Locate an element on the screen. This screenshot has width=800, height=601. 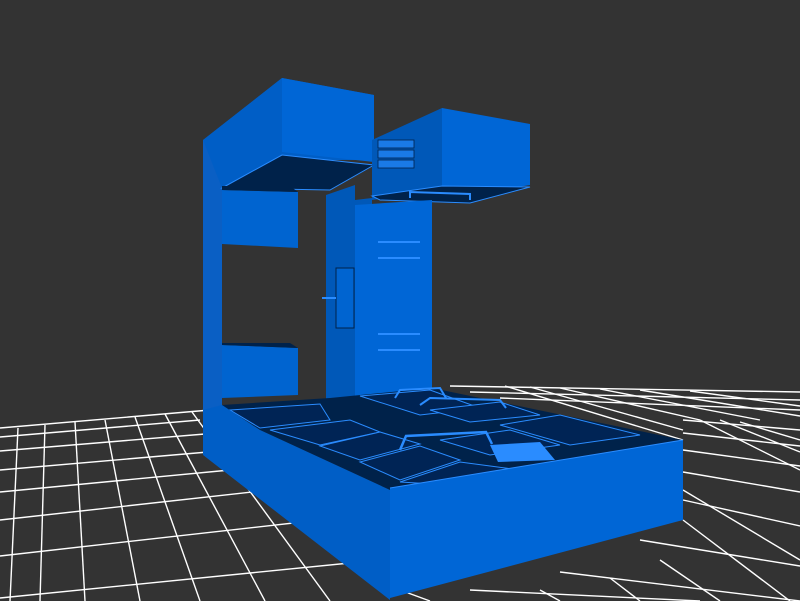
fridge-column-front is located at coordinates (393, 300).